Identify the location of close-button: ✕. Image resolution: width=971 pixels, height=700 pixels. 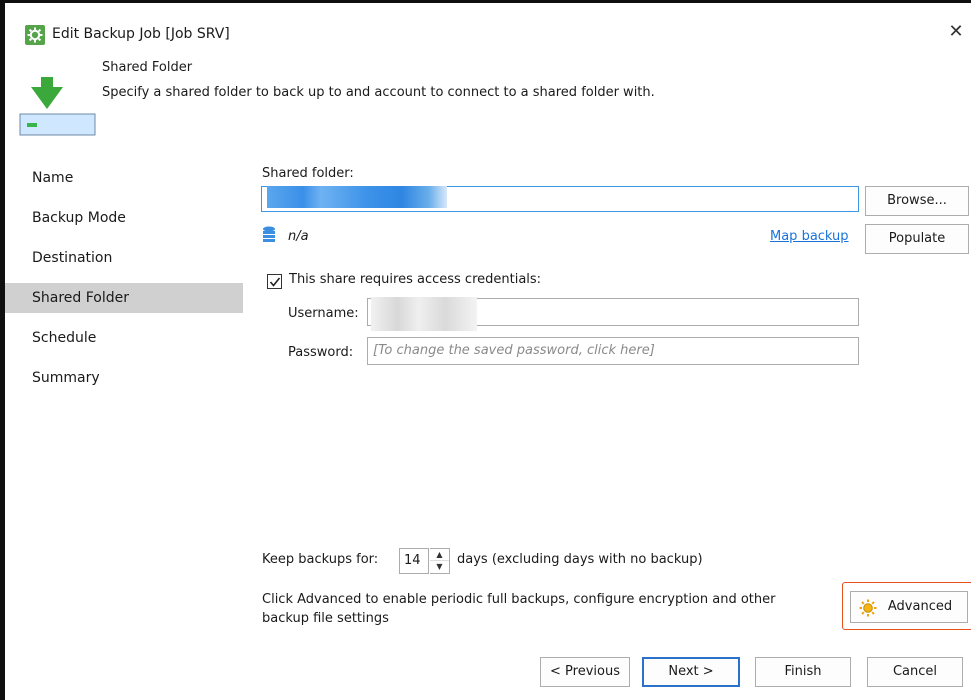
(956, 33).